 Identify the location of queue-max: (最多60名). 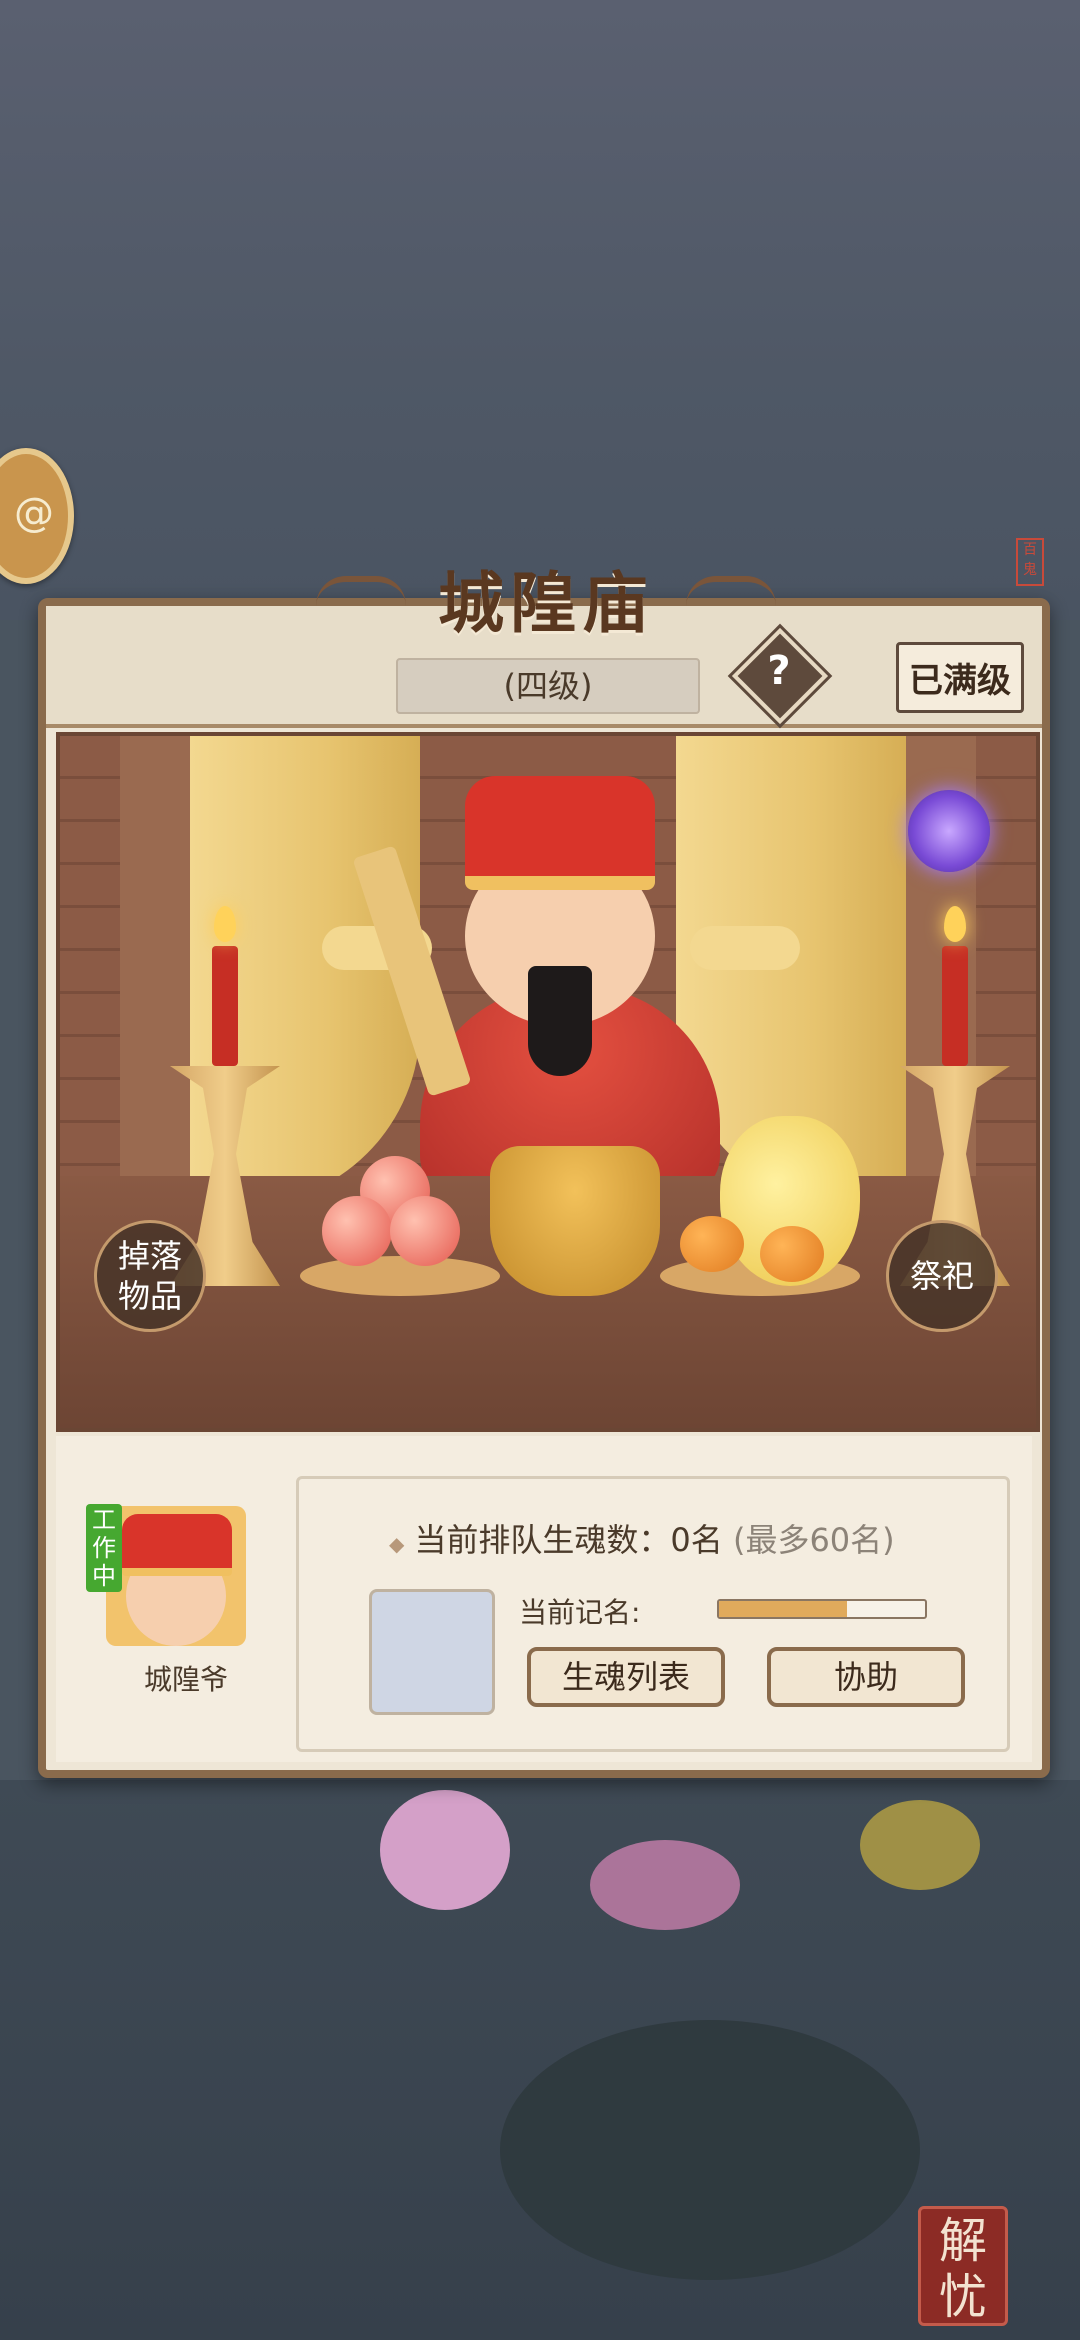
(813, 1540).